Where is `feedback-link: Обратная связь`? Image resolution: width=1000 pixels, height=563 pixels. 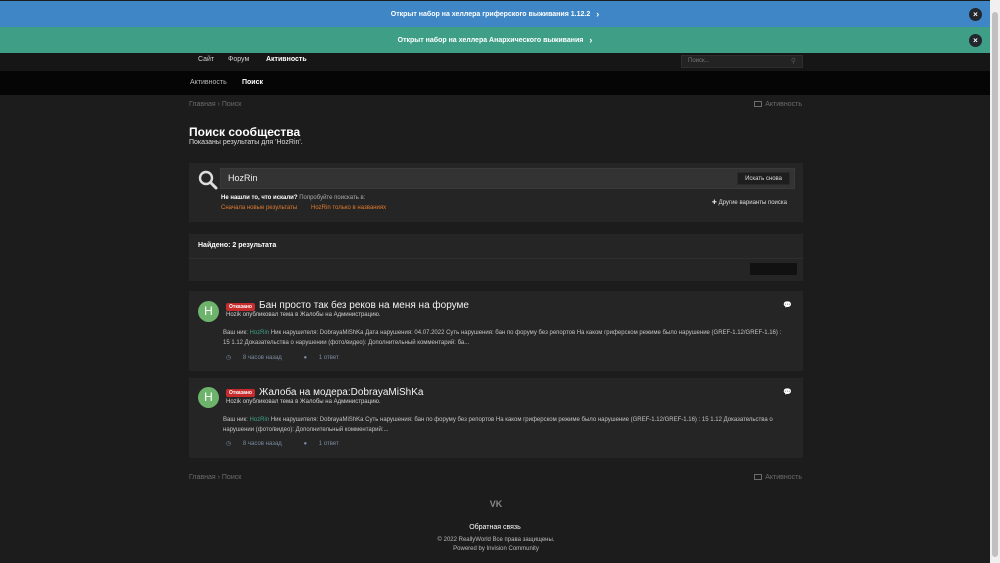 feedback-link: Обратная связь is located at coordinates (495, 527).